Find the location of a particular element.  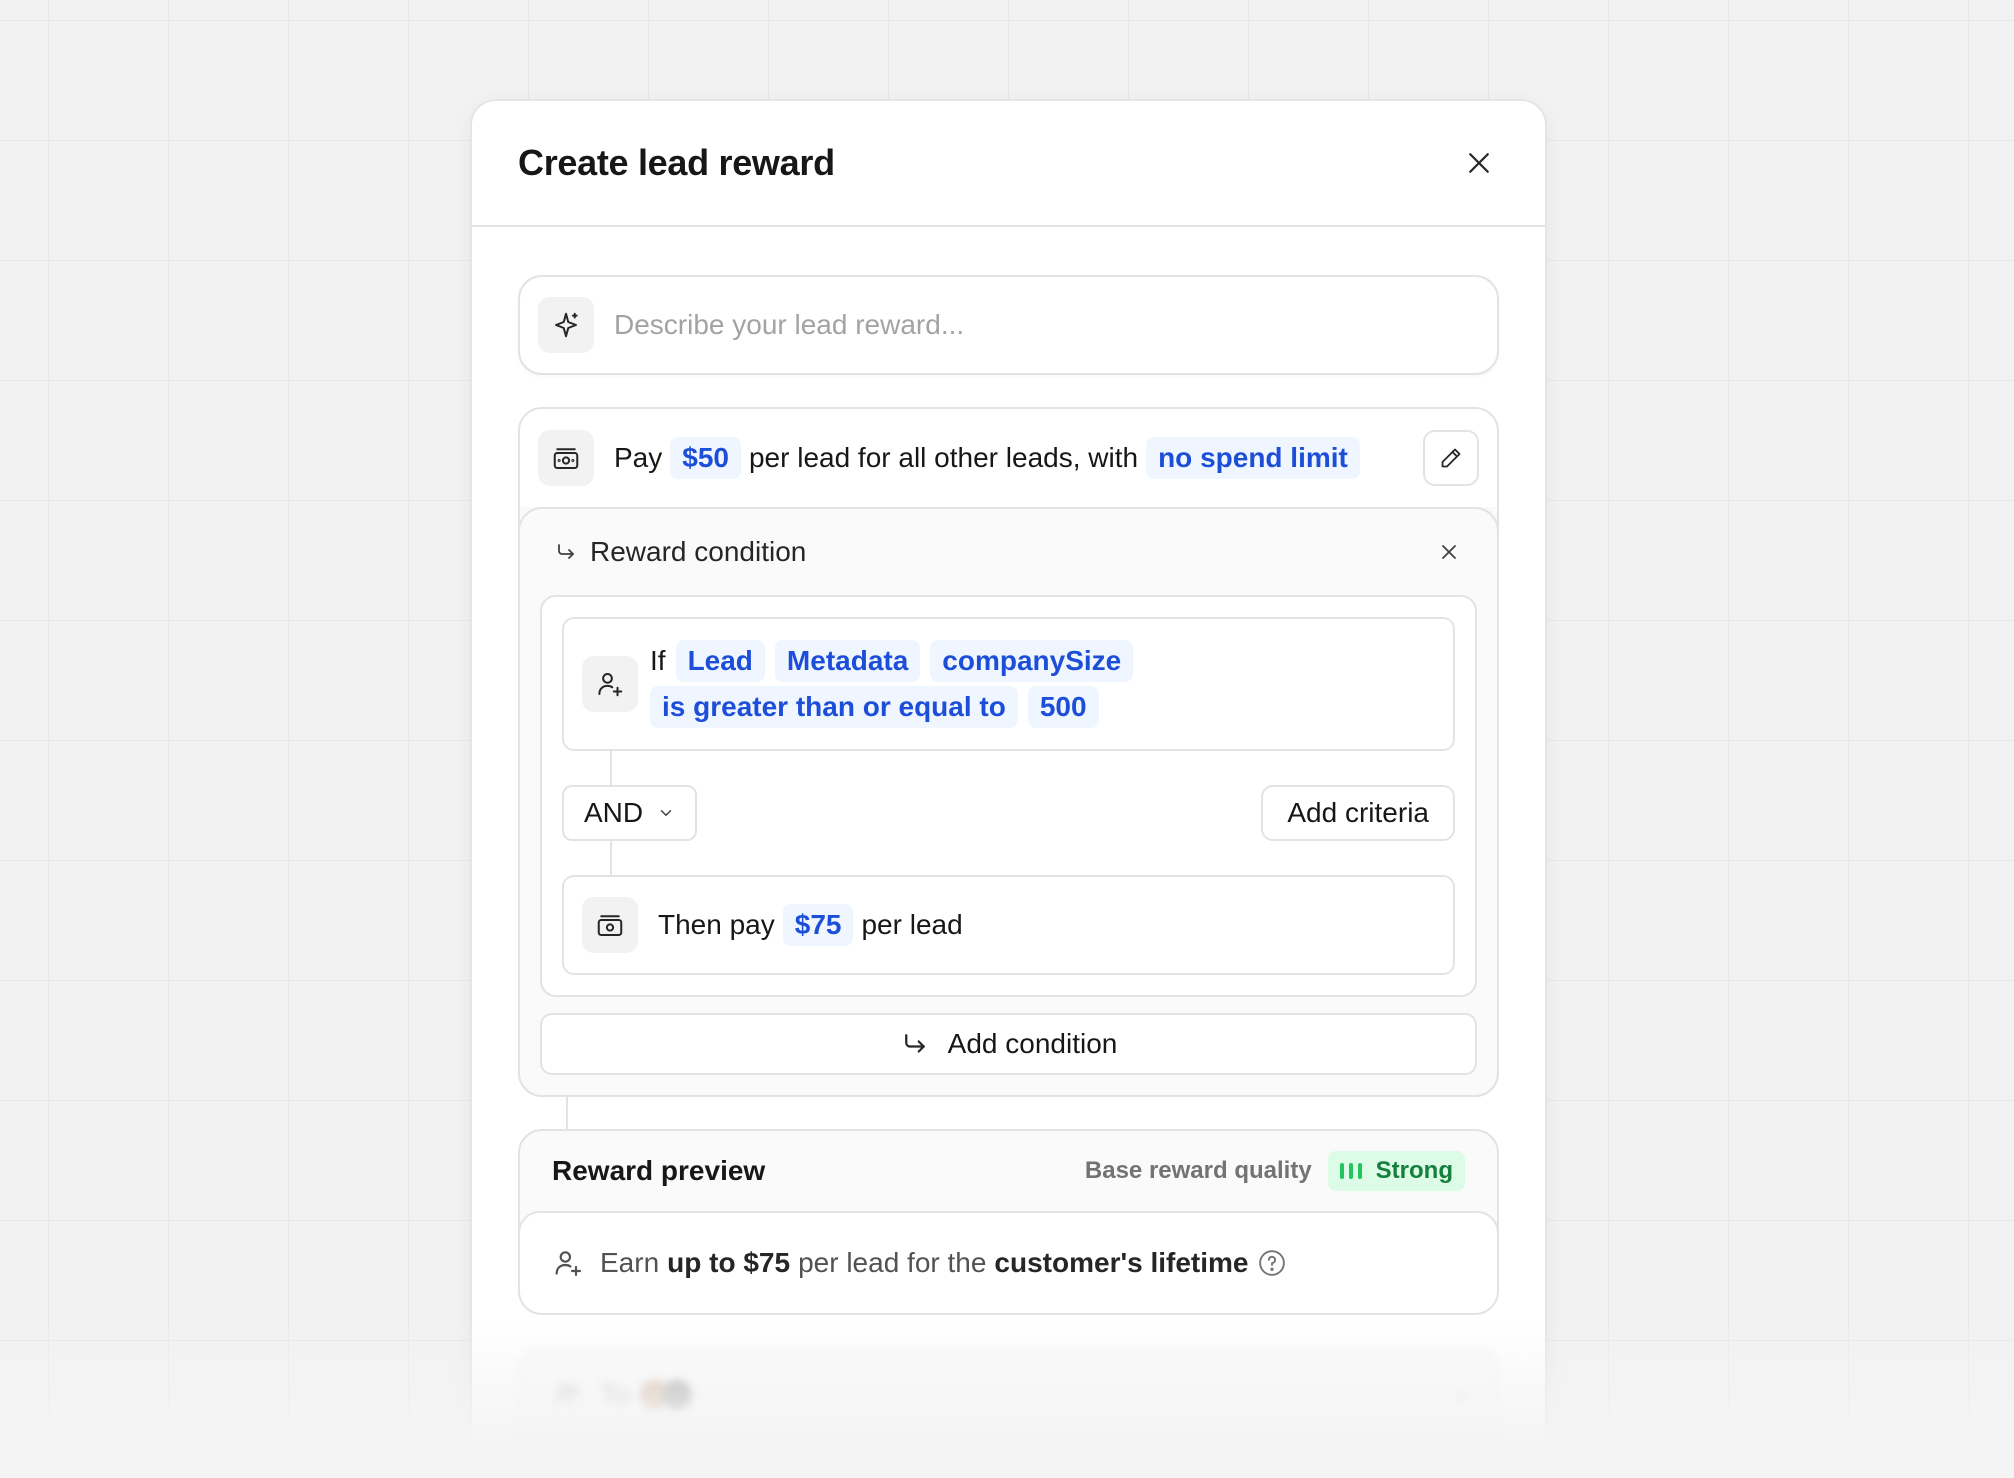

entity-chip: Lead is located at coordinates (720, 661).